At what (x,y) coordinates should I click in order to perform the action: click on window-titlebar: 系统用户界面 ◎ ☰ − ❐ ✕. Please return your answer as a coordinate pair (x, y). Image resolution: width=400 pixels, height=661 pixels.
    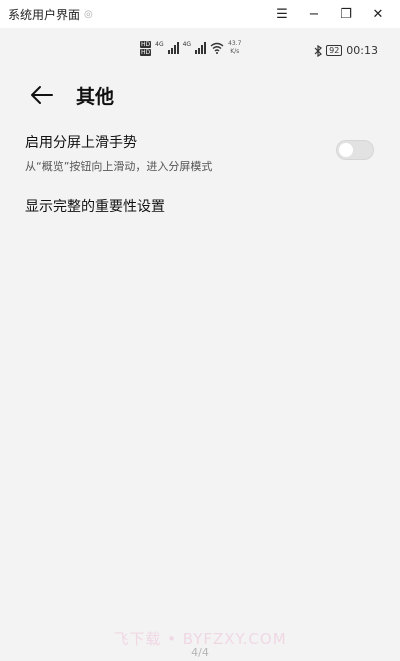
    Looking at the image, I should click on (200, 14).